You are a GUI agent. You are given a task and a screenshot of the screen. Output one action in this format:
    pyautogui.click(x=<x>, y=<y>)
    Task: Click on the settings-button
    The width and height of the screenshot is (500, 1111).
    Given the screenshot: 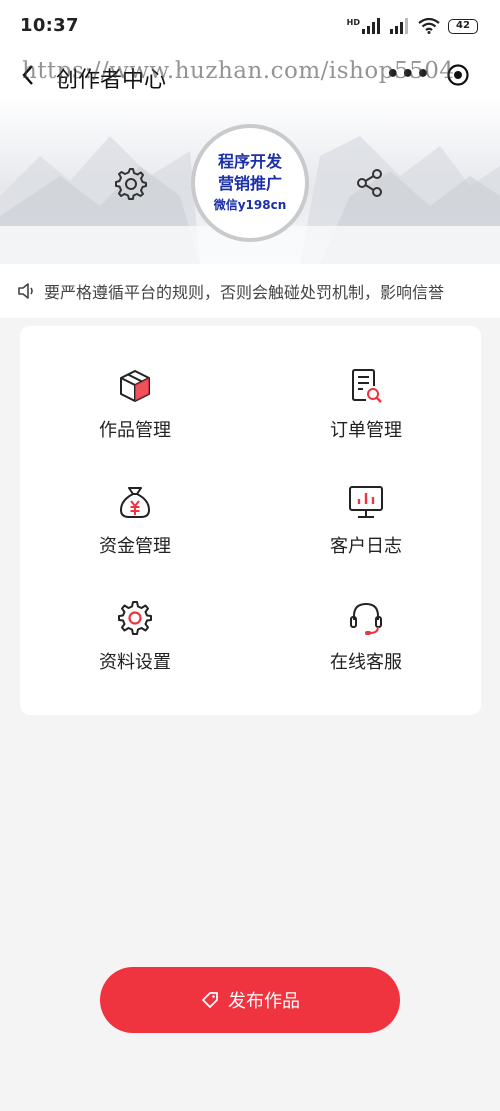 What is the action you would take?
    pyautogui.click(x=130, y=183)
    